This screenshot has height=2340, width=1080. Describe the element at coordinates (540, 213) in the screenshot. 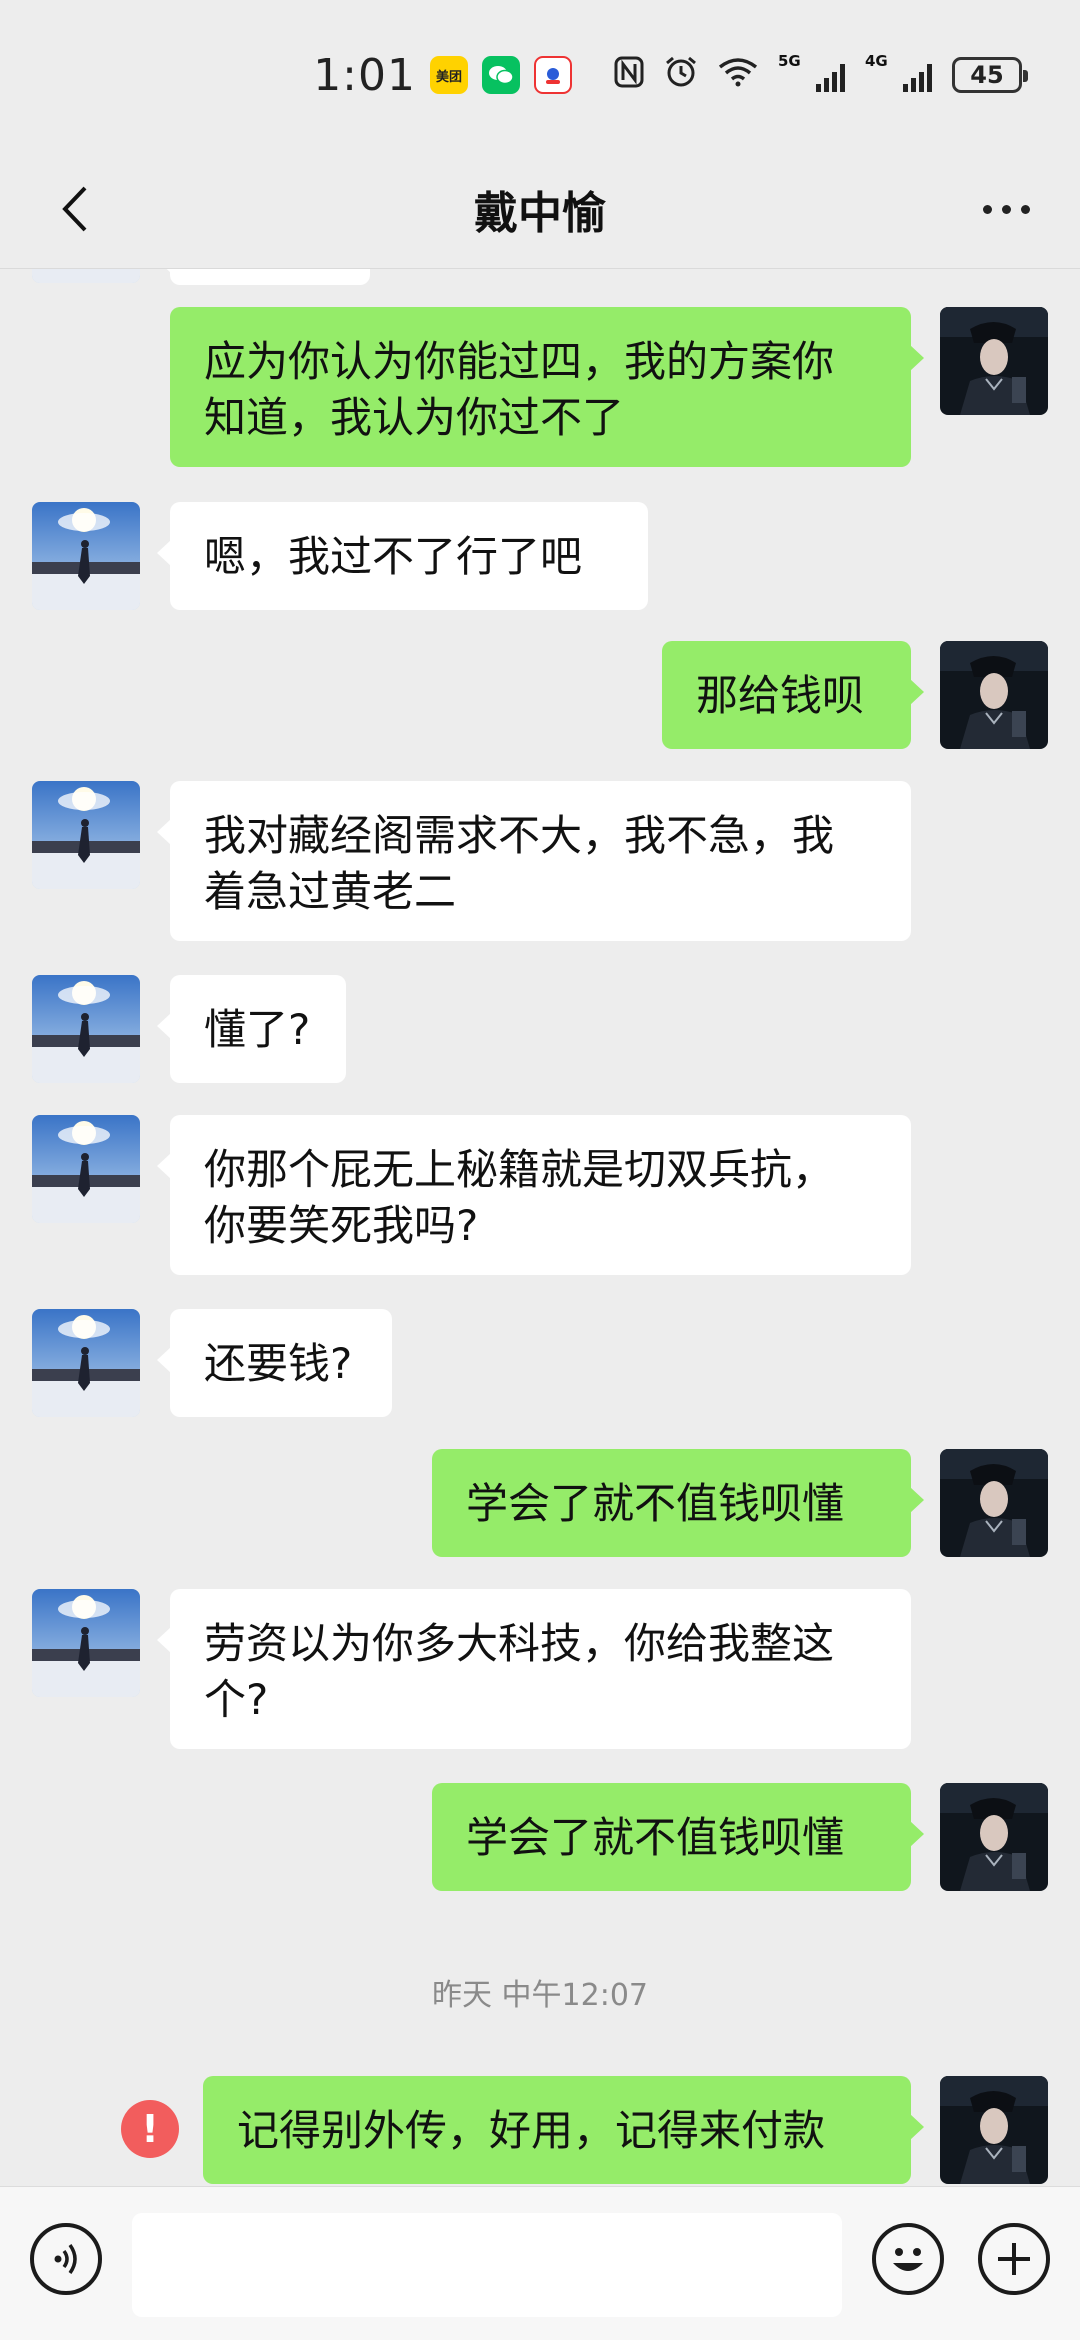

I see `chat-title: 戴中愉` at that location.